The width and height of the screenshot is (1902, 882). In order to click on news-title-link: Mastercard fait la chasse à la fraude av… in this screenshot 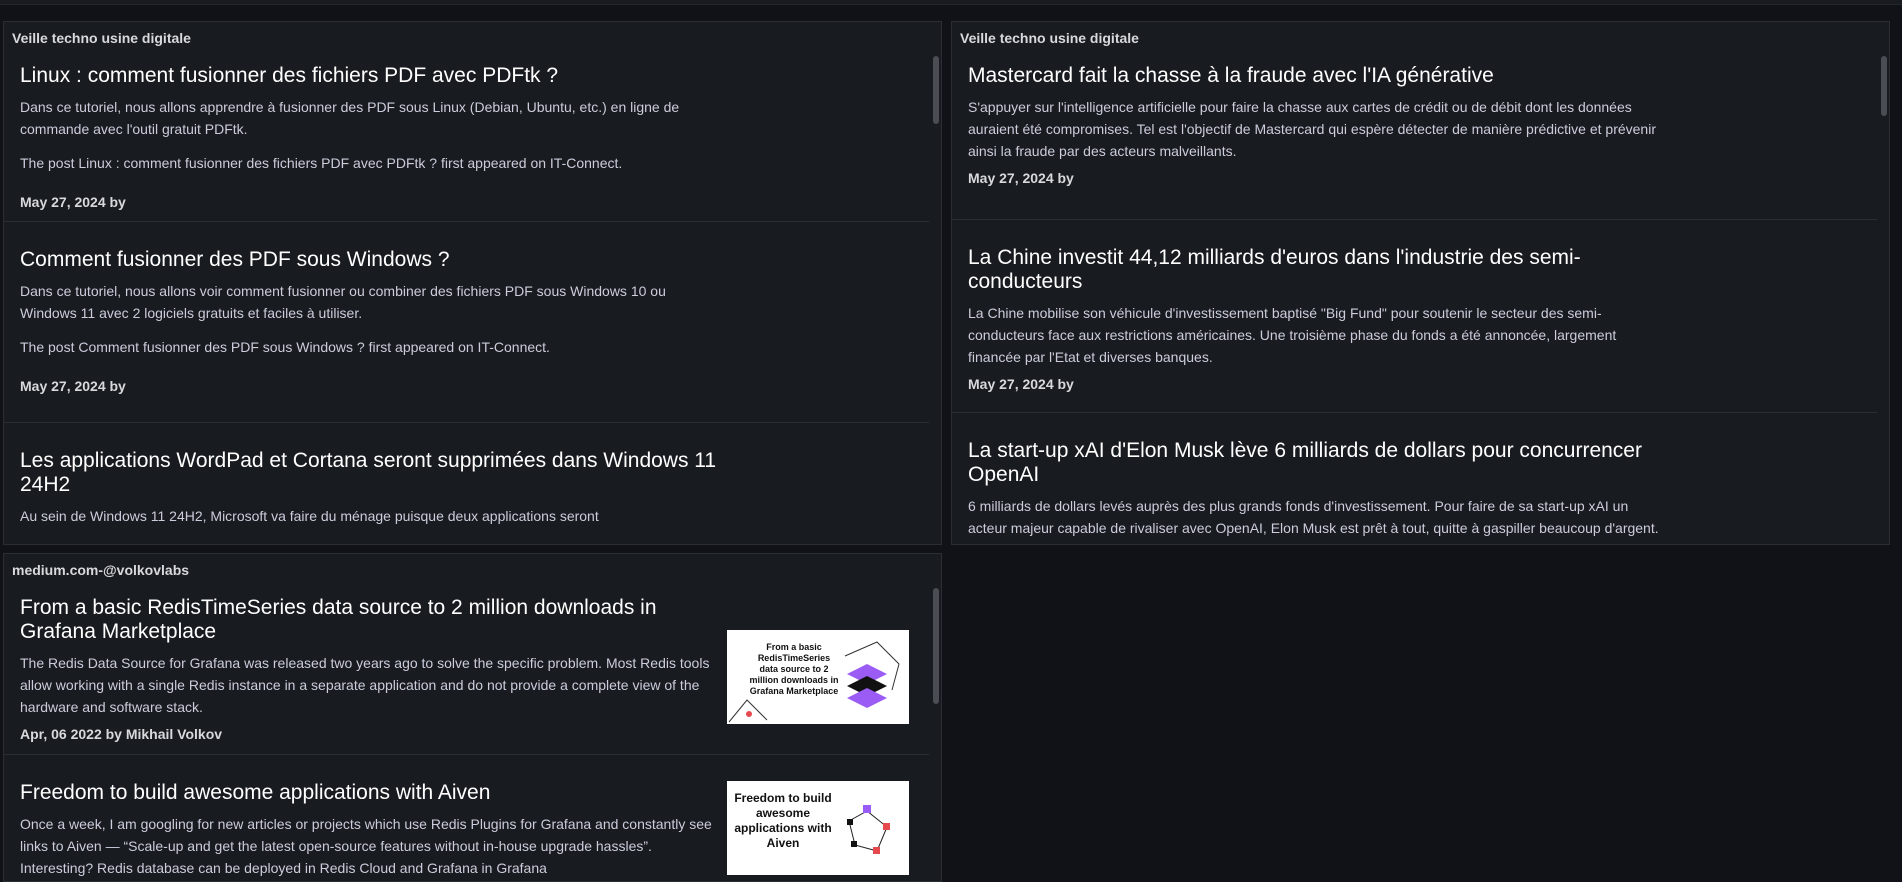, I will do `click(1328, 76)`.